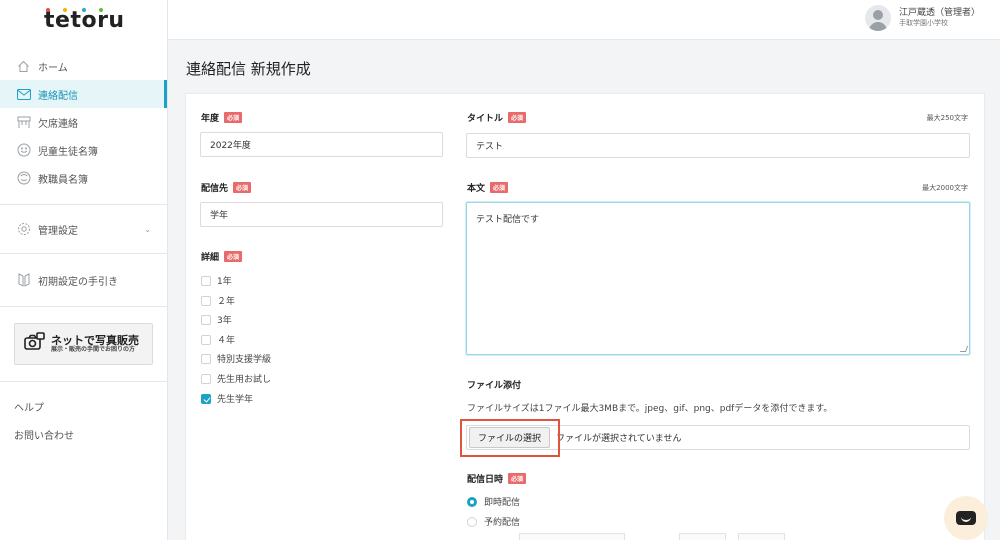 This screenshot has width=1000, height=540. What do you see at coordinates (877, 18) in the screenshot?
I see `avatar` at bounding box center [877, 18].